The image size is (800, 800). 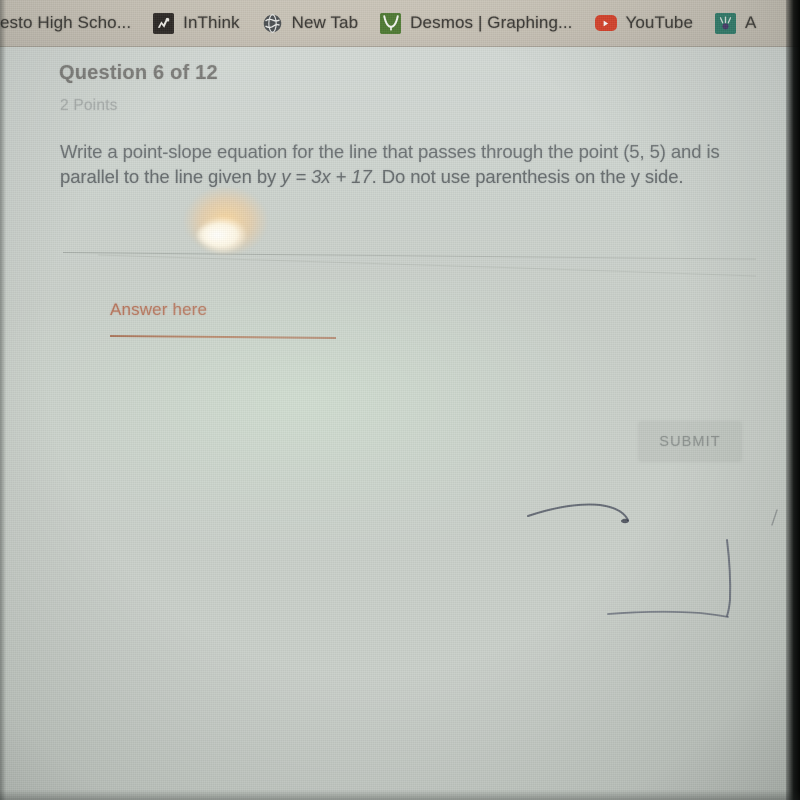 I want to click on answer-input-underline, so click(x=223, y=337).